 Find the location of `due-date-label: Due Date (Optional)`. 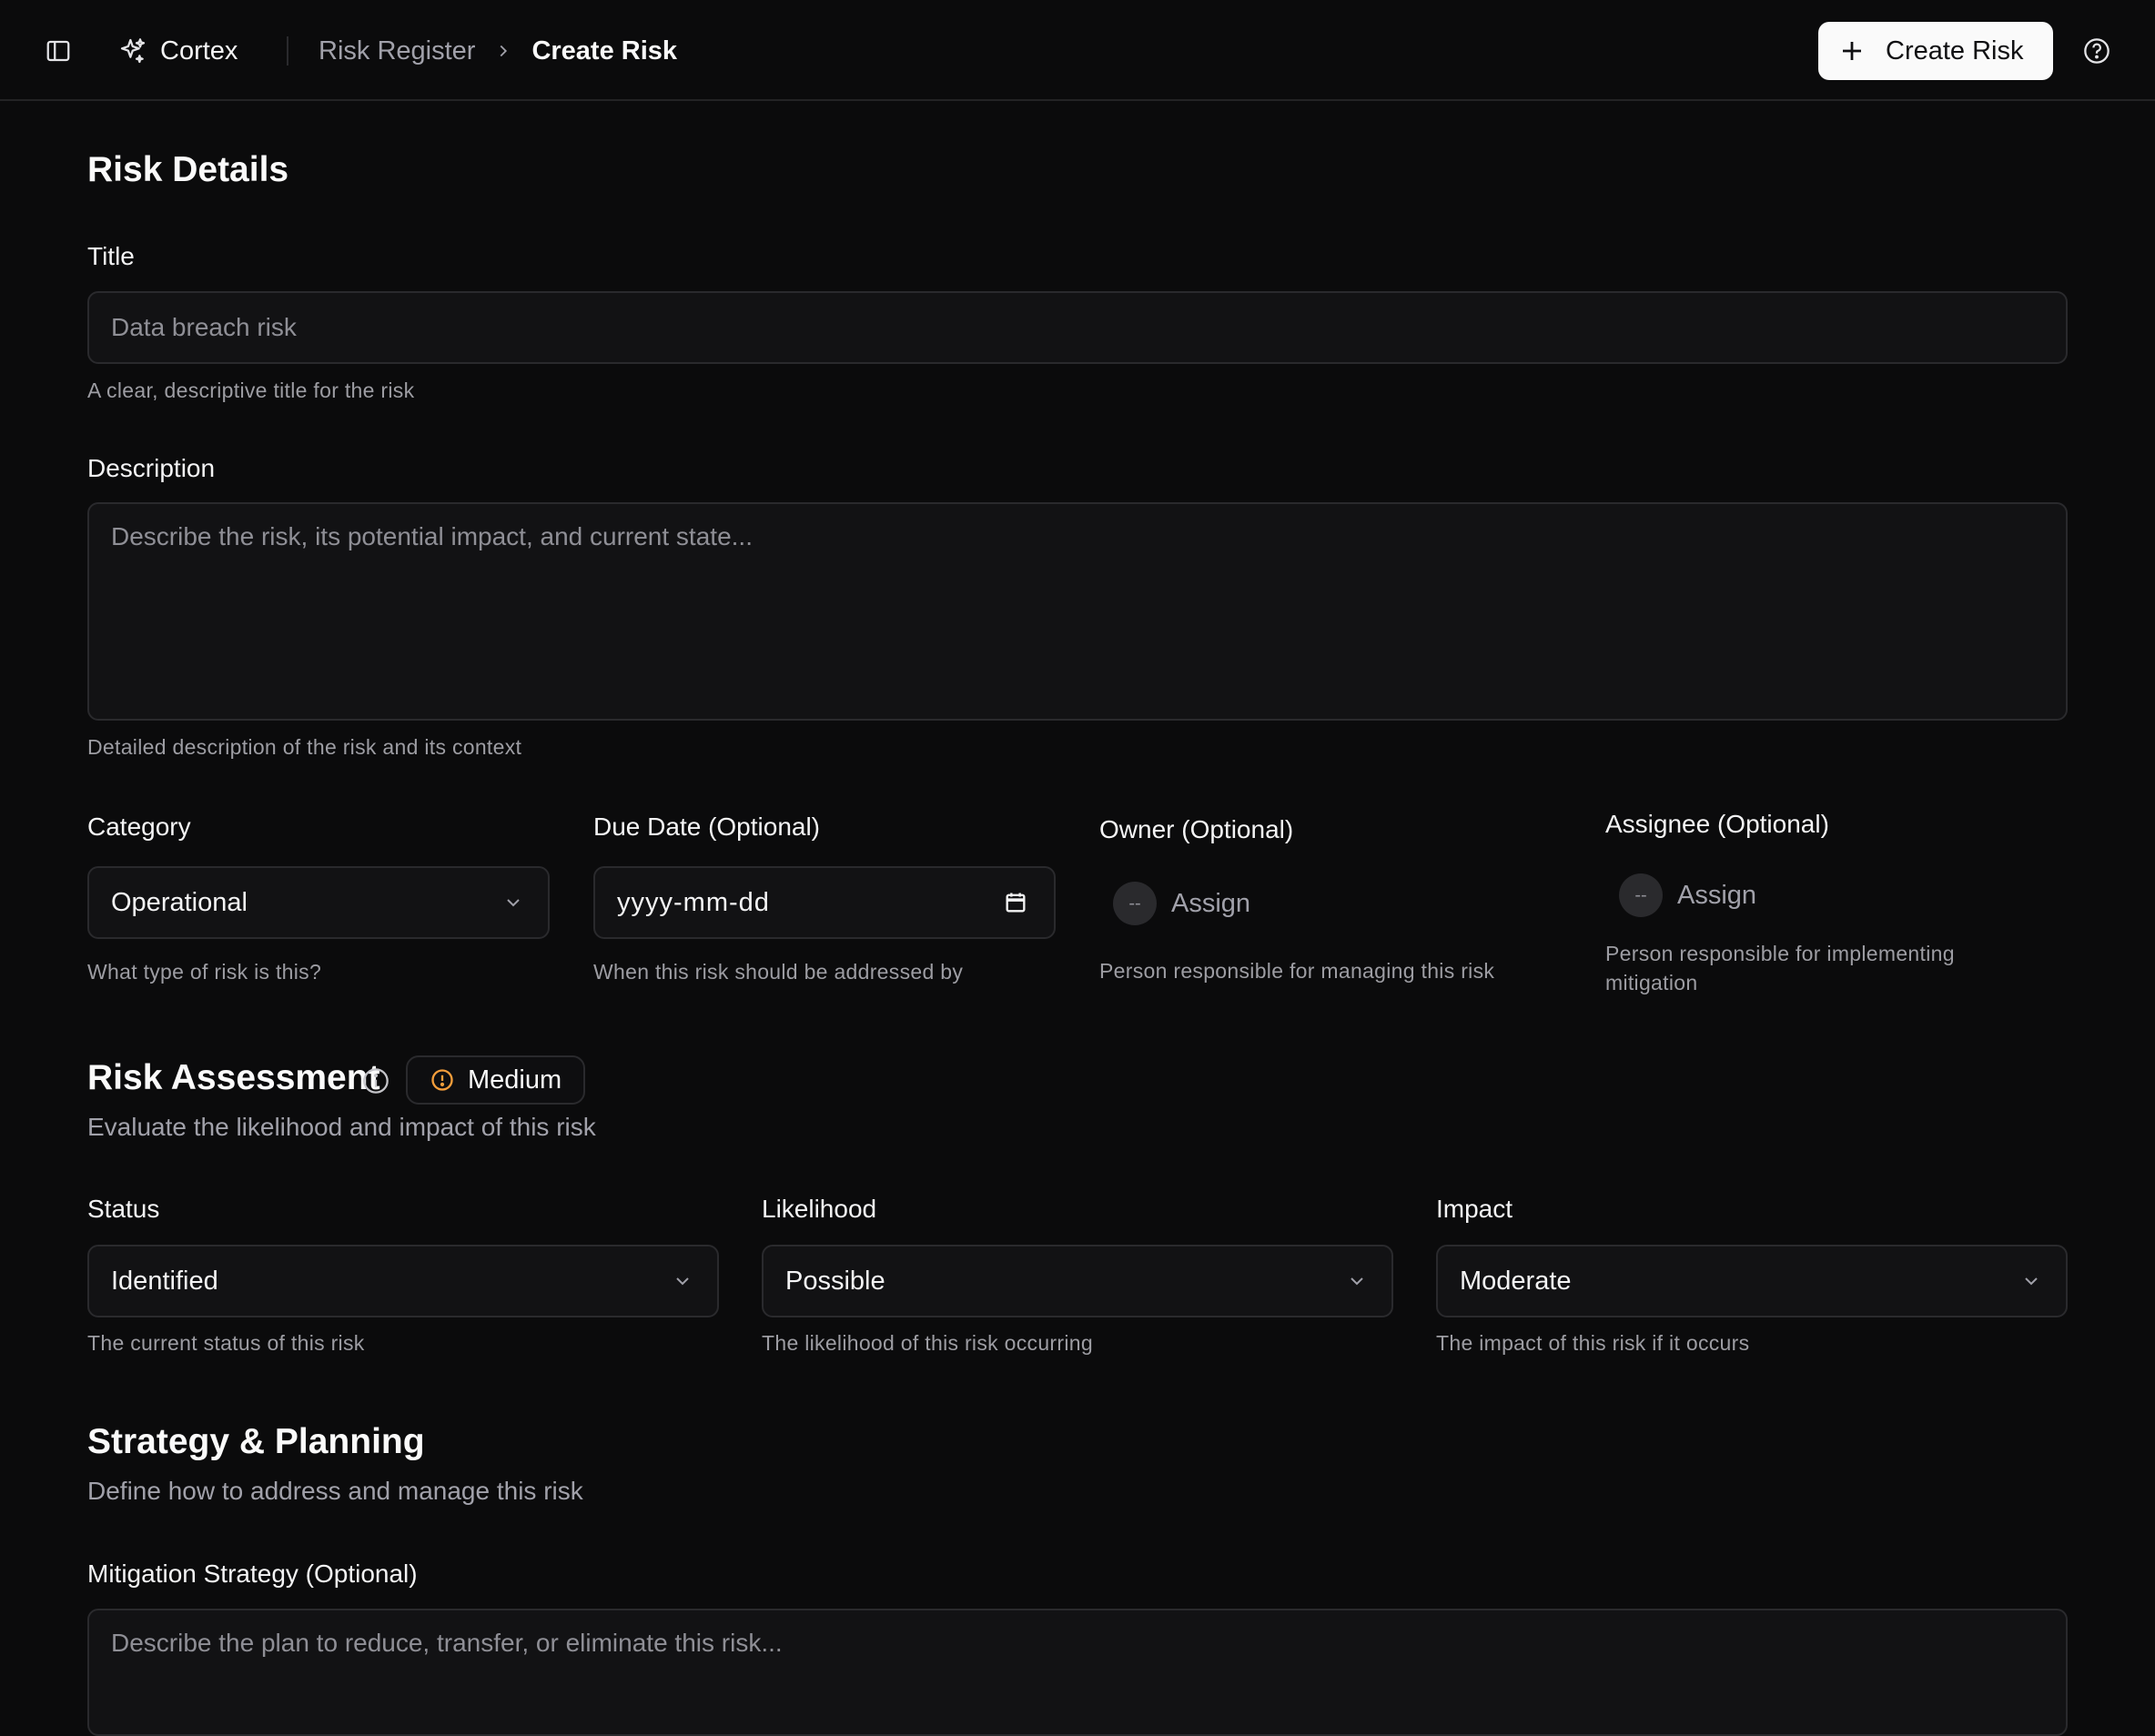

due-date-label: Due Date (Optional) is located at coordinates (707, 826).